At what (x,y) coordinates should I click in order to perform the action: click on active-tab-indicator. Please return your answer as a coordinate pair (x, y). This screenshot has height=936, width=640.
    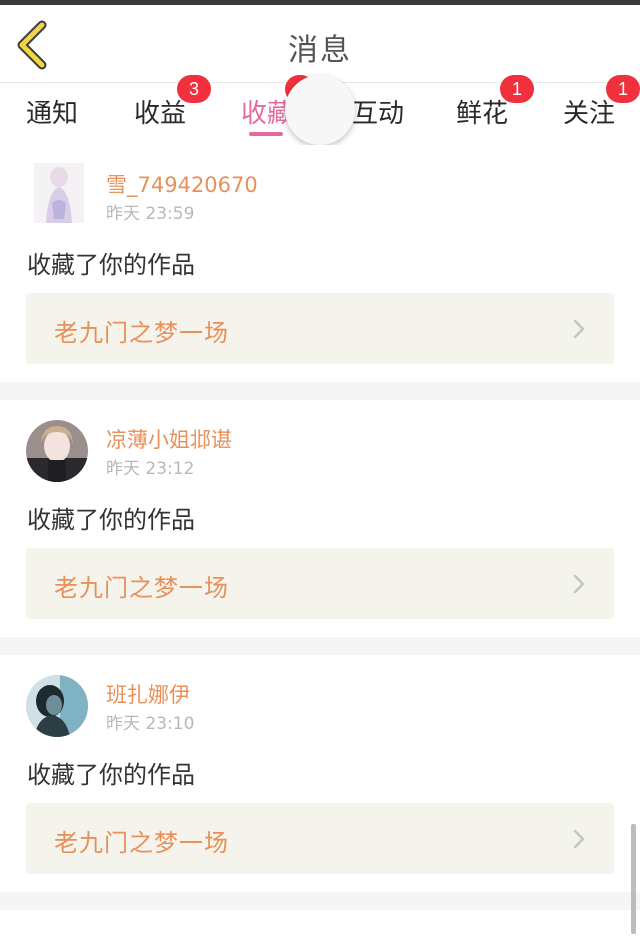
    Looking at the image, I should click on (266, 134).